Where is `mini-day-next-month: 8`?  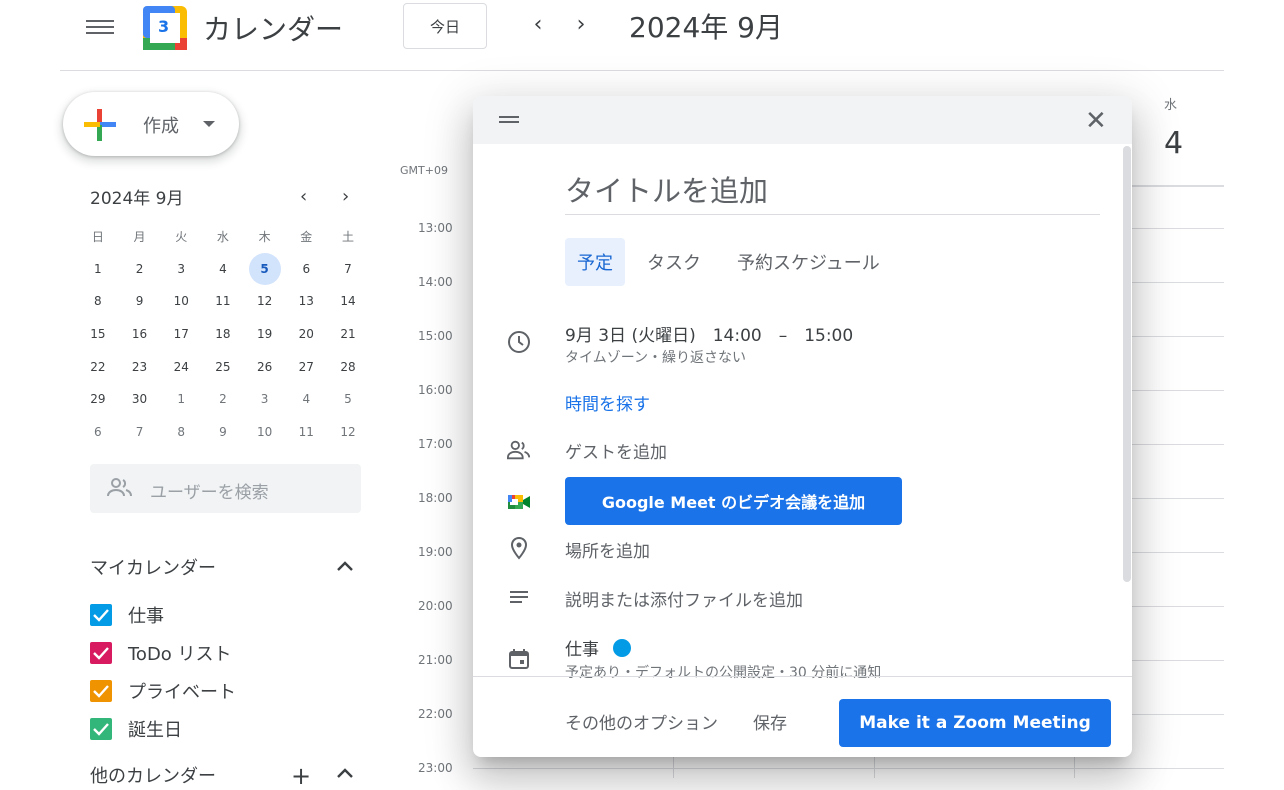 mini-day-next-month: 8 is located at coordinates (181, 432).